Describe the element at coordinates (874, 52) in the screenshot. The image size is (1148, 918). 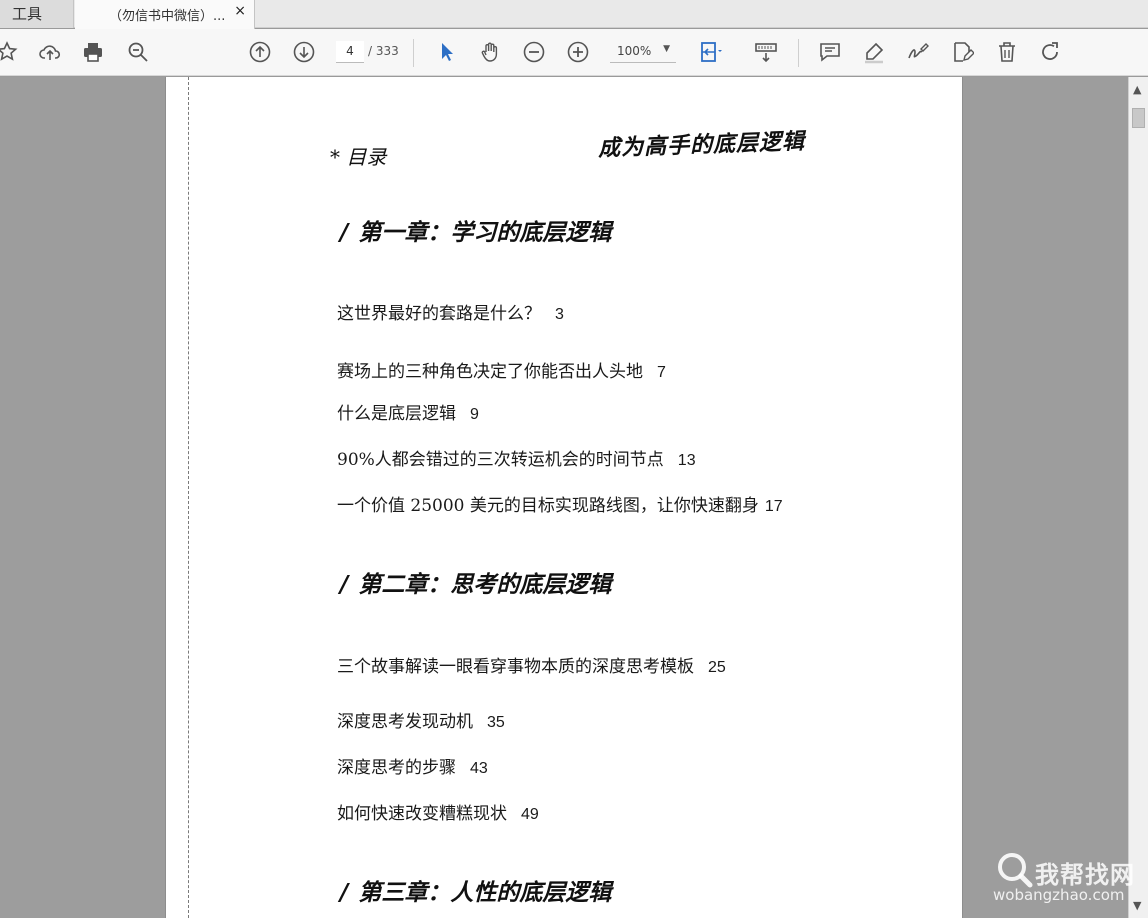
I see `highlight-icon` at that location.